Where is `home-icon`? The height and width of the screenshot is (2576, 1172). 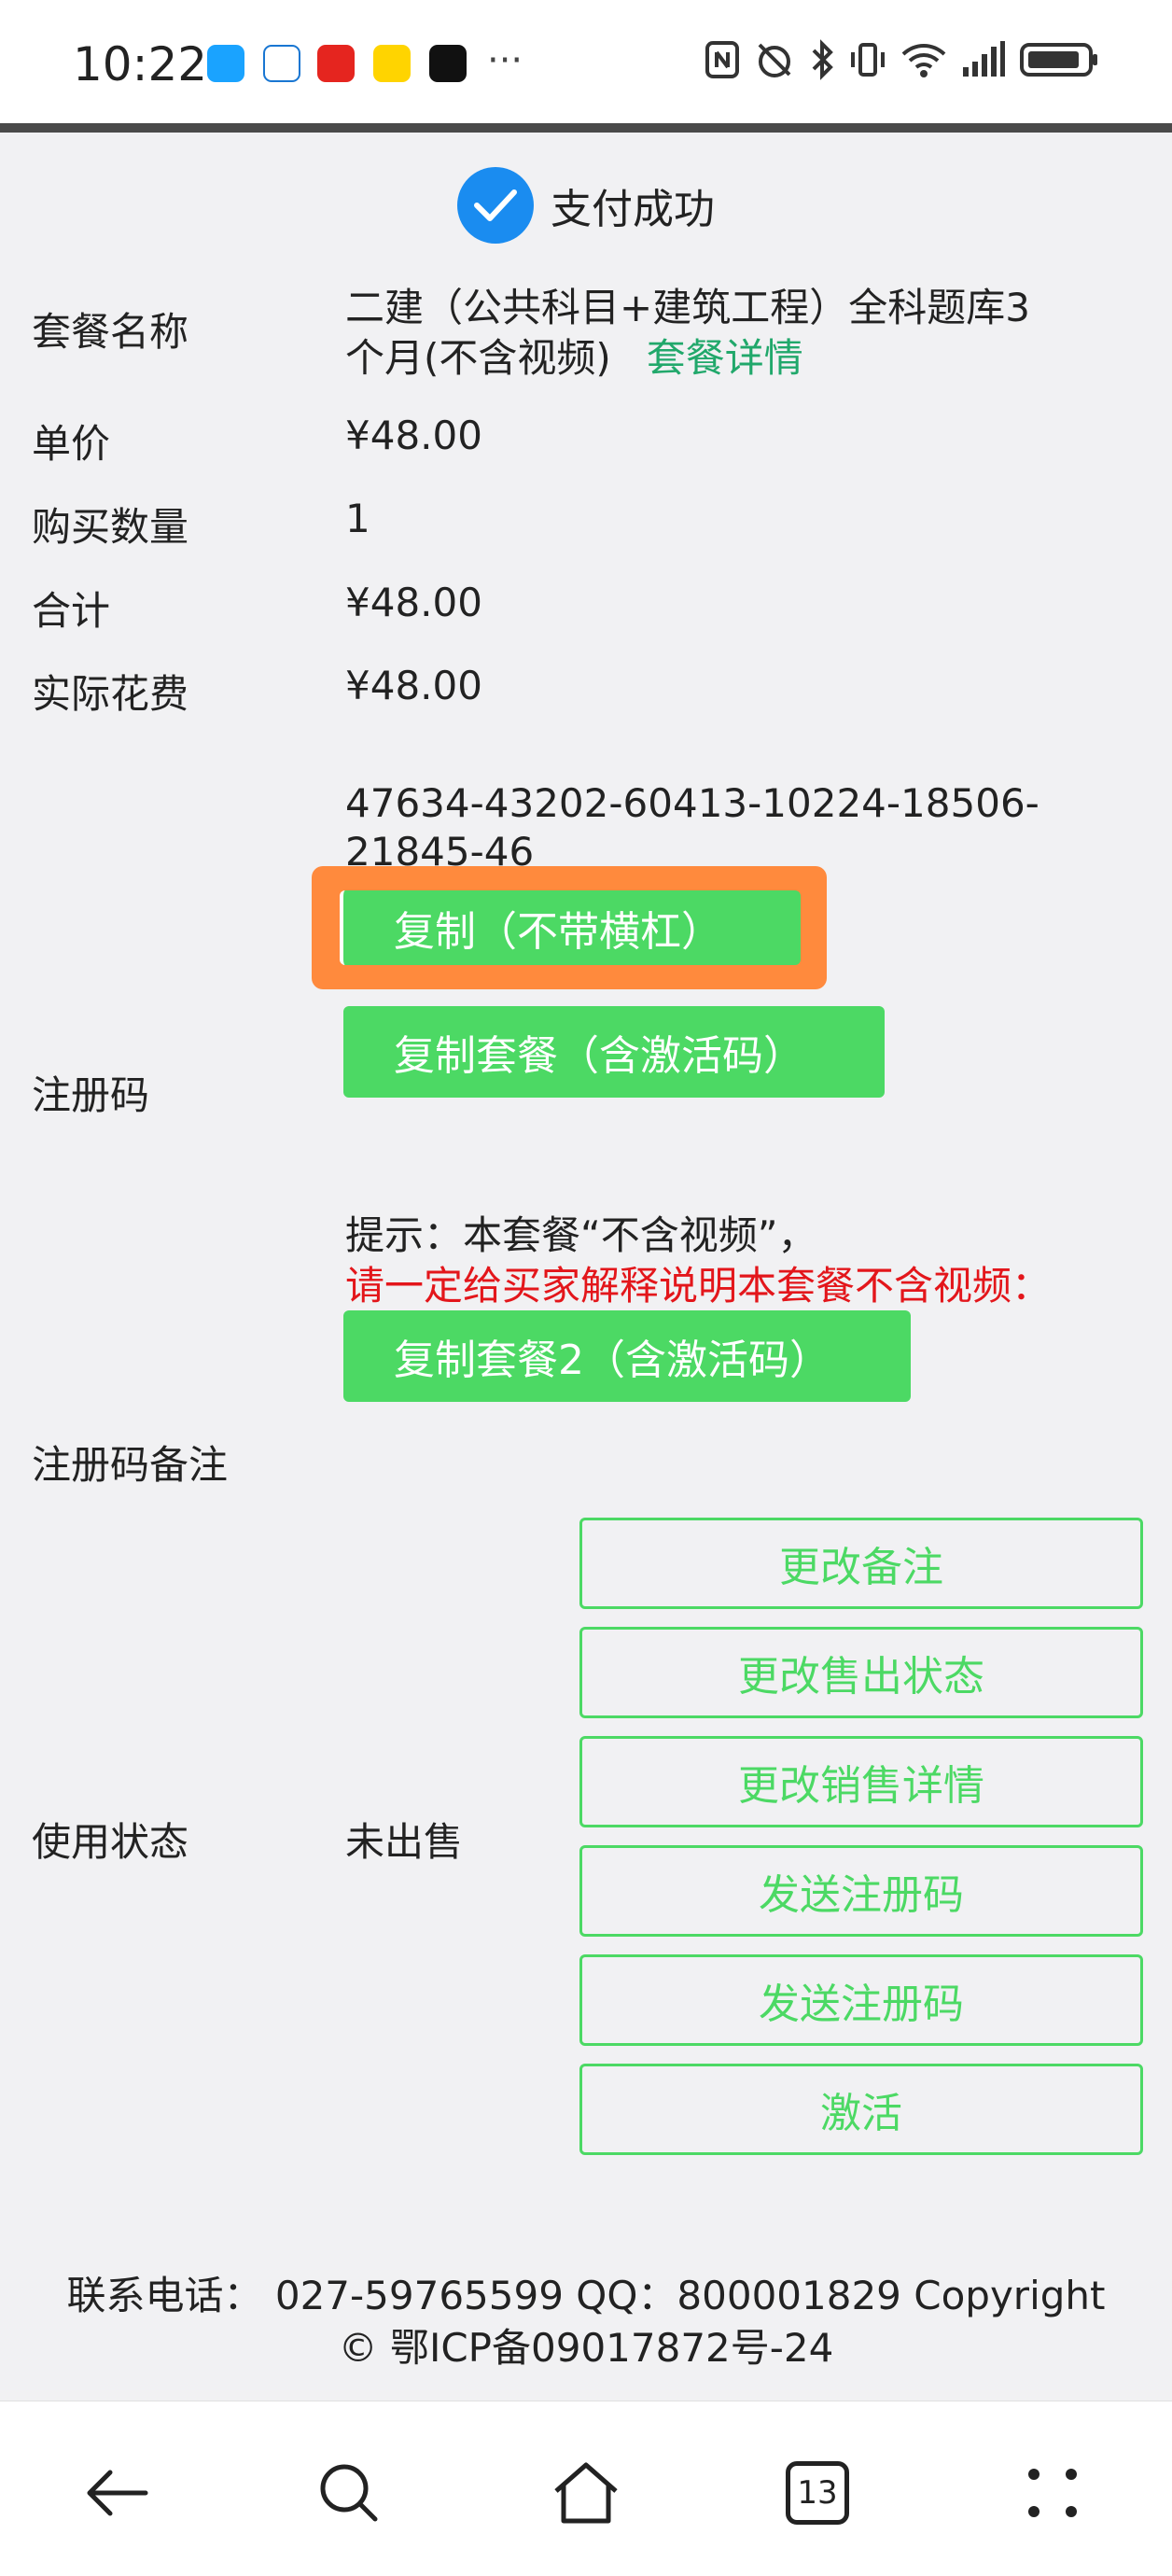
home-icon is located at coordinates (586, 2493).